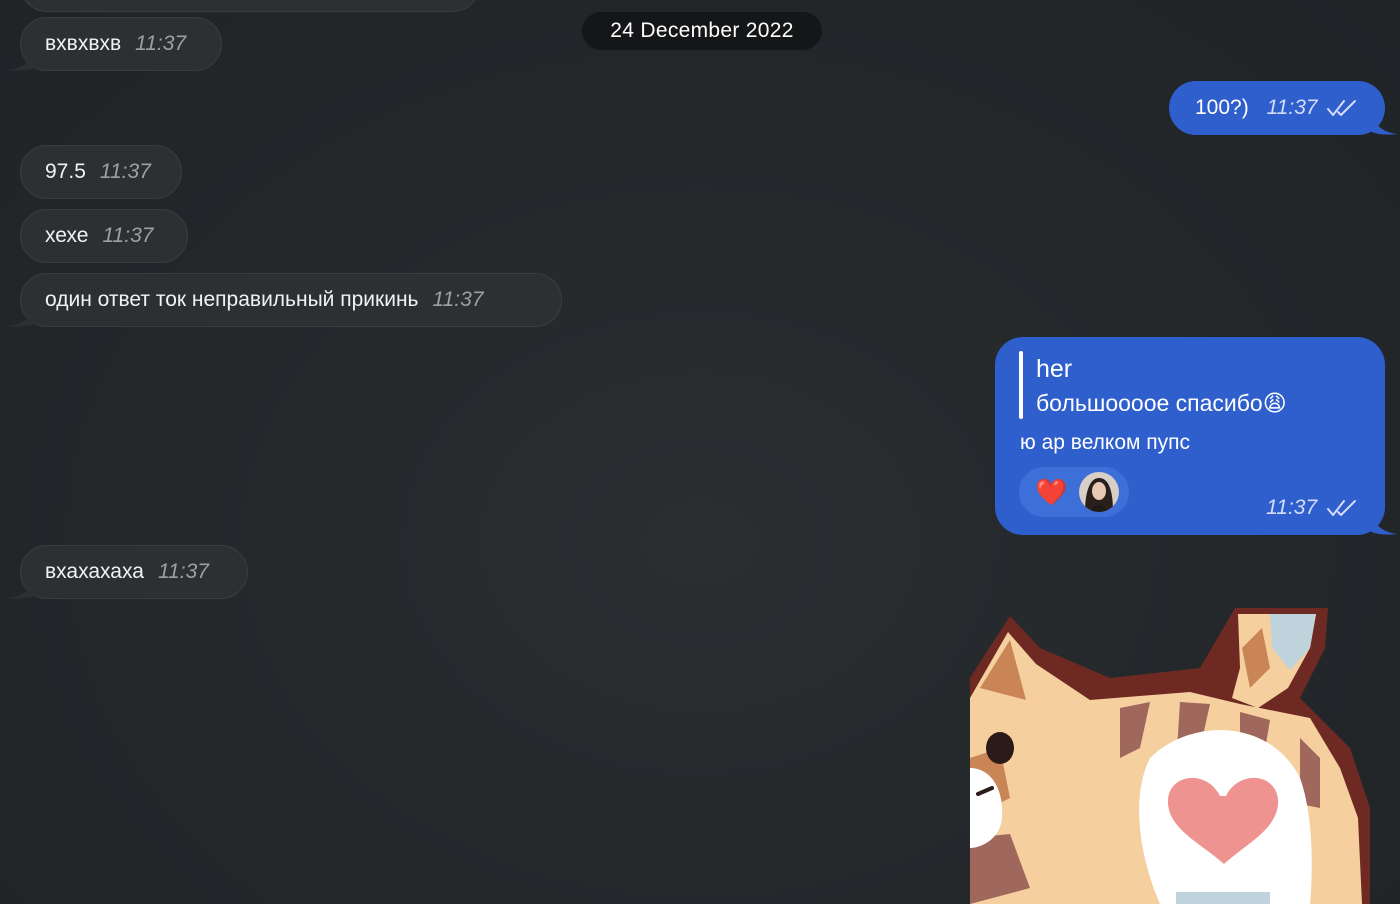  Describe the element at coordinates (1099, 492) in the screenshot. I see `avatar` at that location.